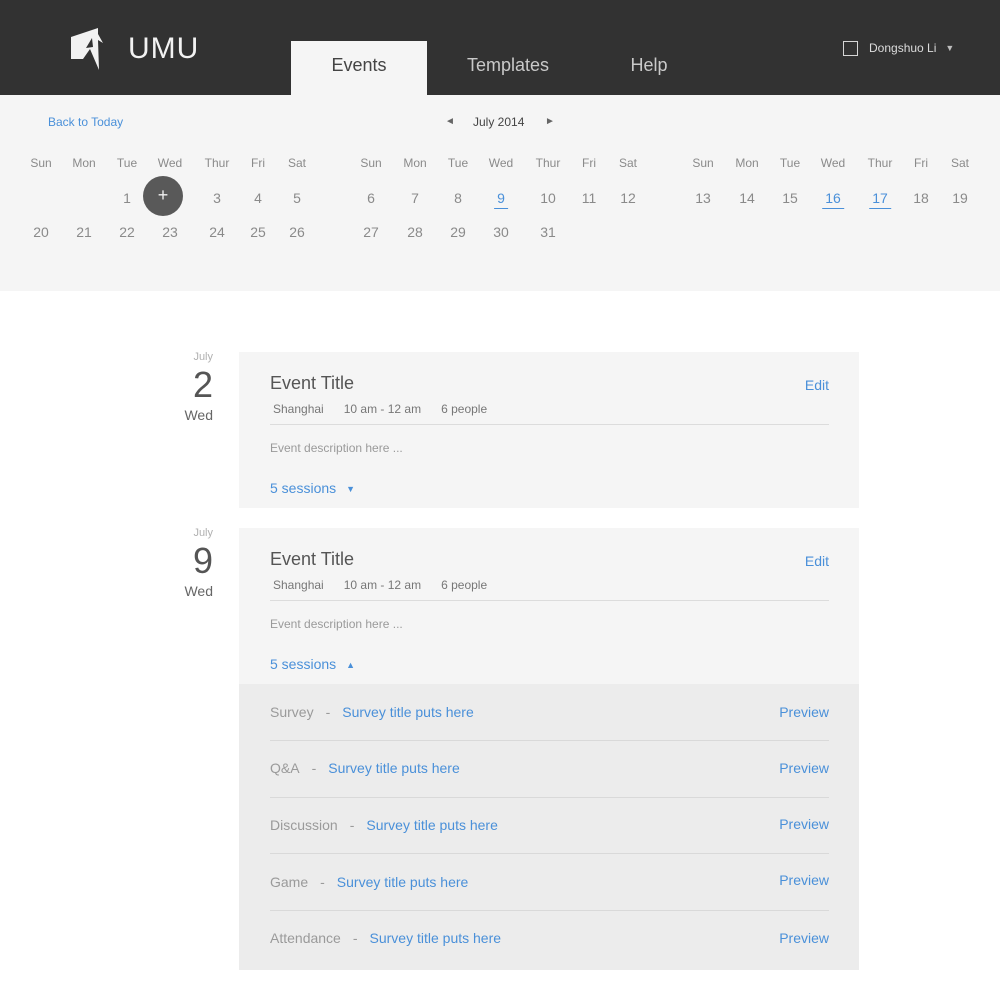 The image size is (1000, 1000). What do you see at coordinates (202, 560) in the screenshot?
I see `event-day: 9` at bounding box center [202, 560].